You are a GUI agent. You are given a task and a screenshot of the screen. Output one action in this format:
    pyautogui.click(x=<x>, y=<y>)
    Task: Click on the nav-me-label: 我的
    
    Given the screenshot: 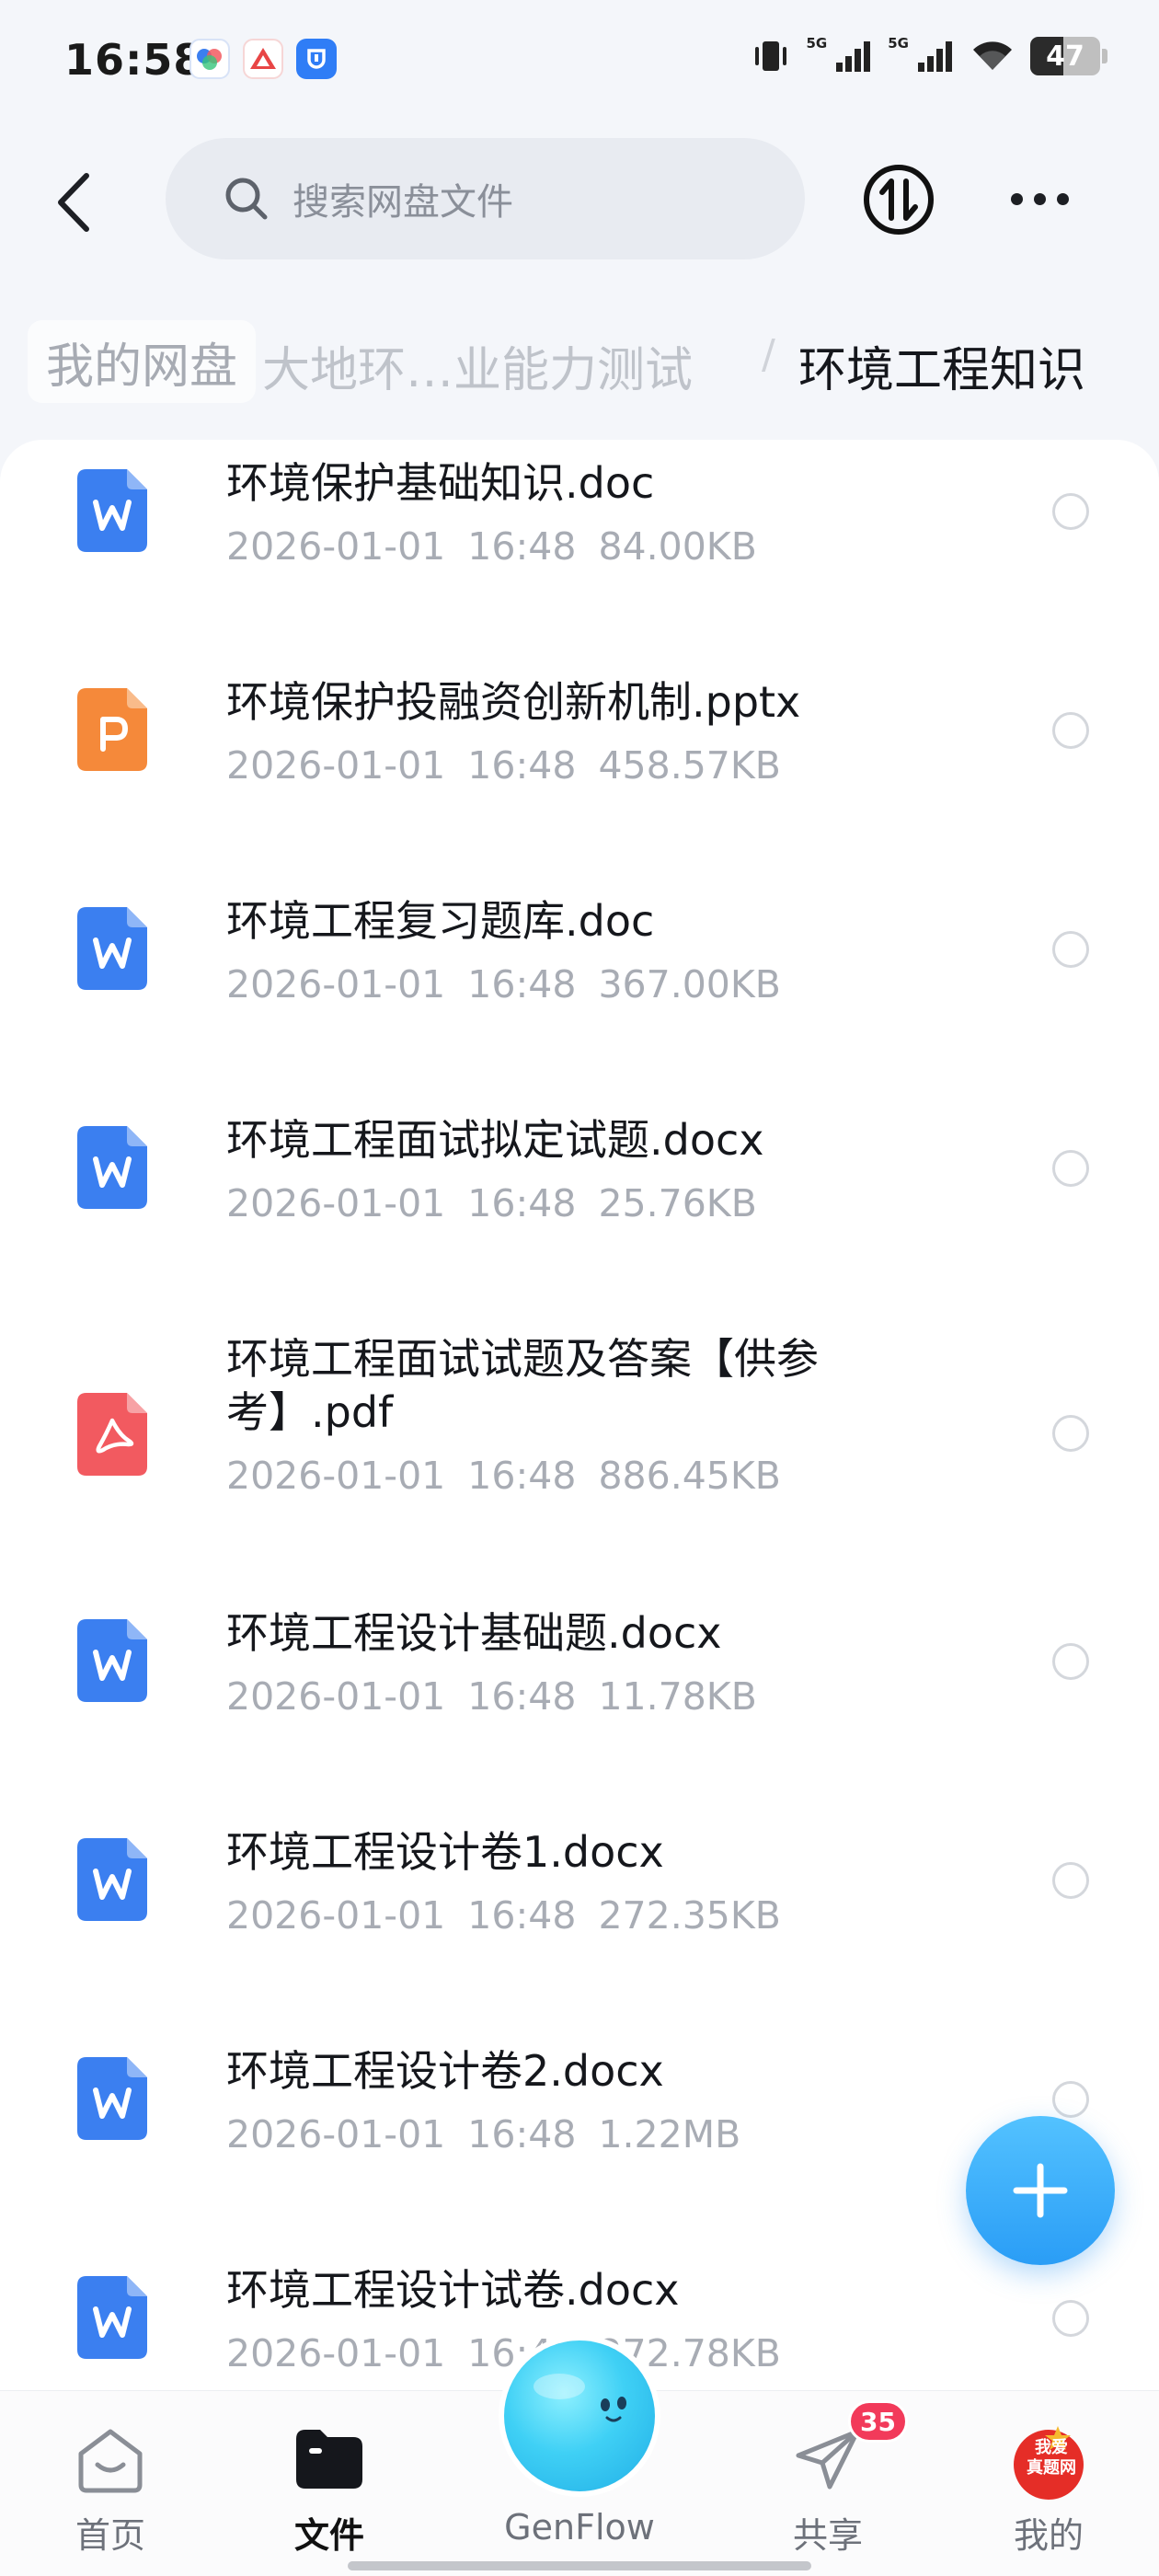 What is the action you would take?
    pyautogui.click(x=1048, y=2535)
    